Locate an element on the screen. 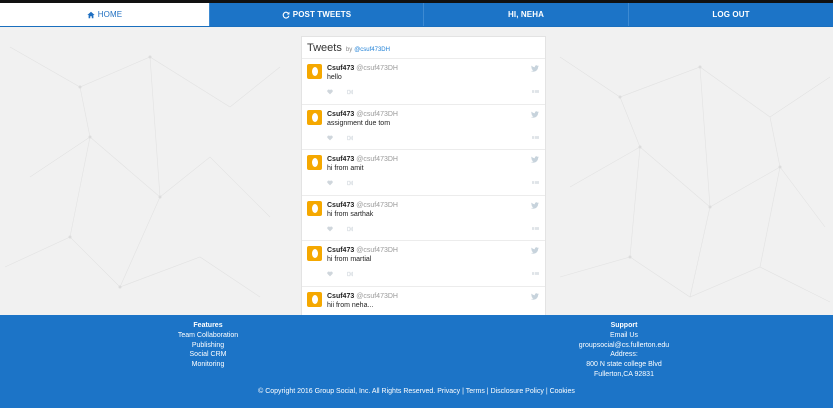  tweet-text: hi from martial is located at coordinates (349, 259).